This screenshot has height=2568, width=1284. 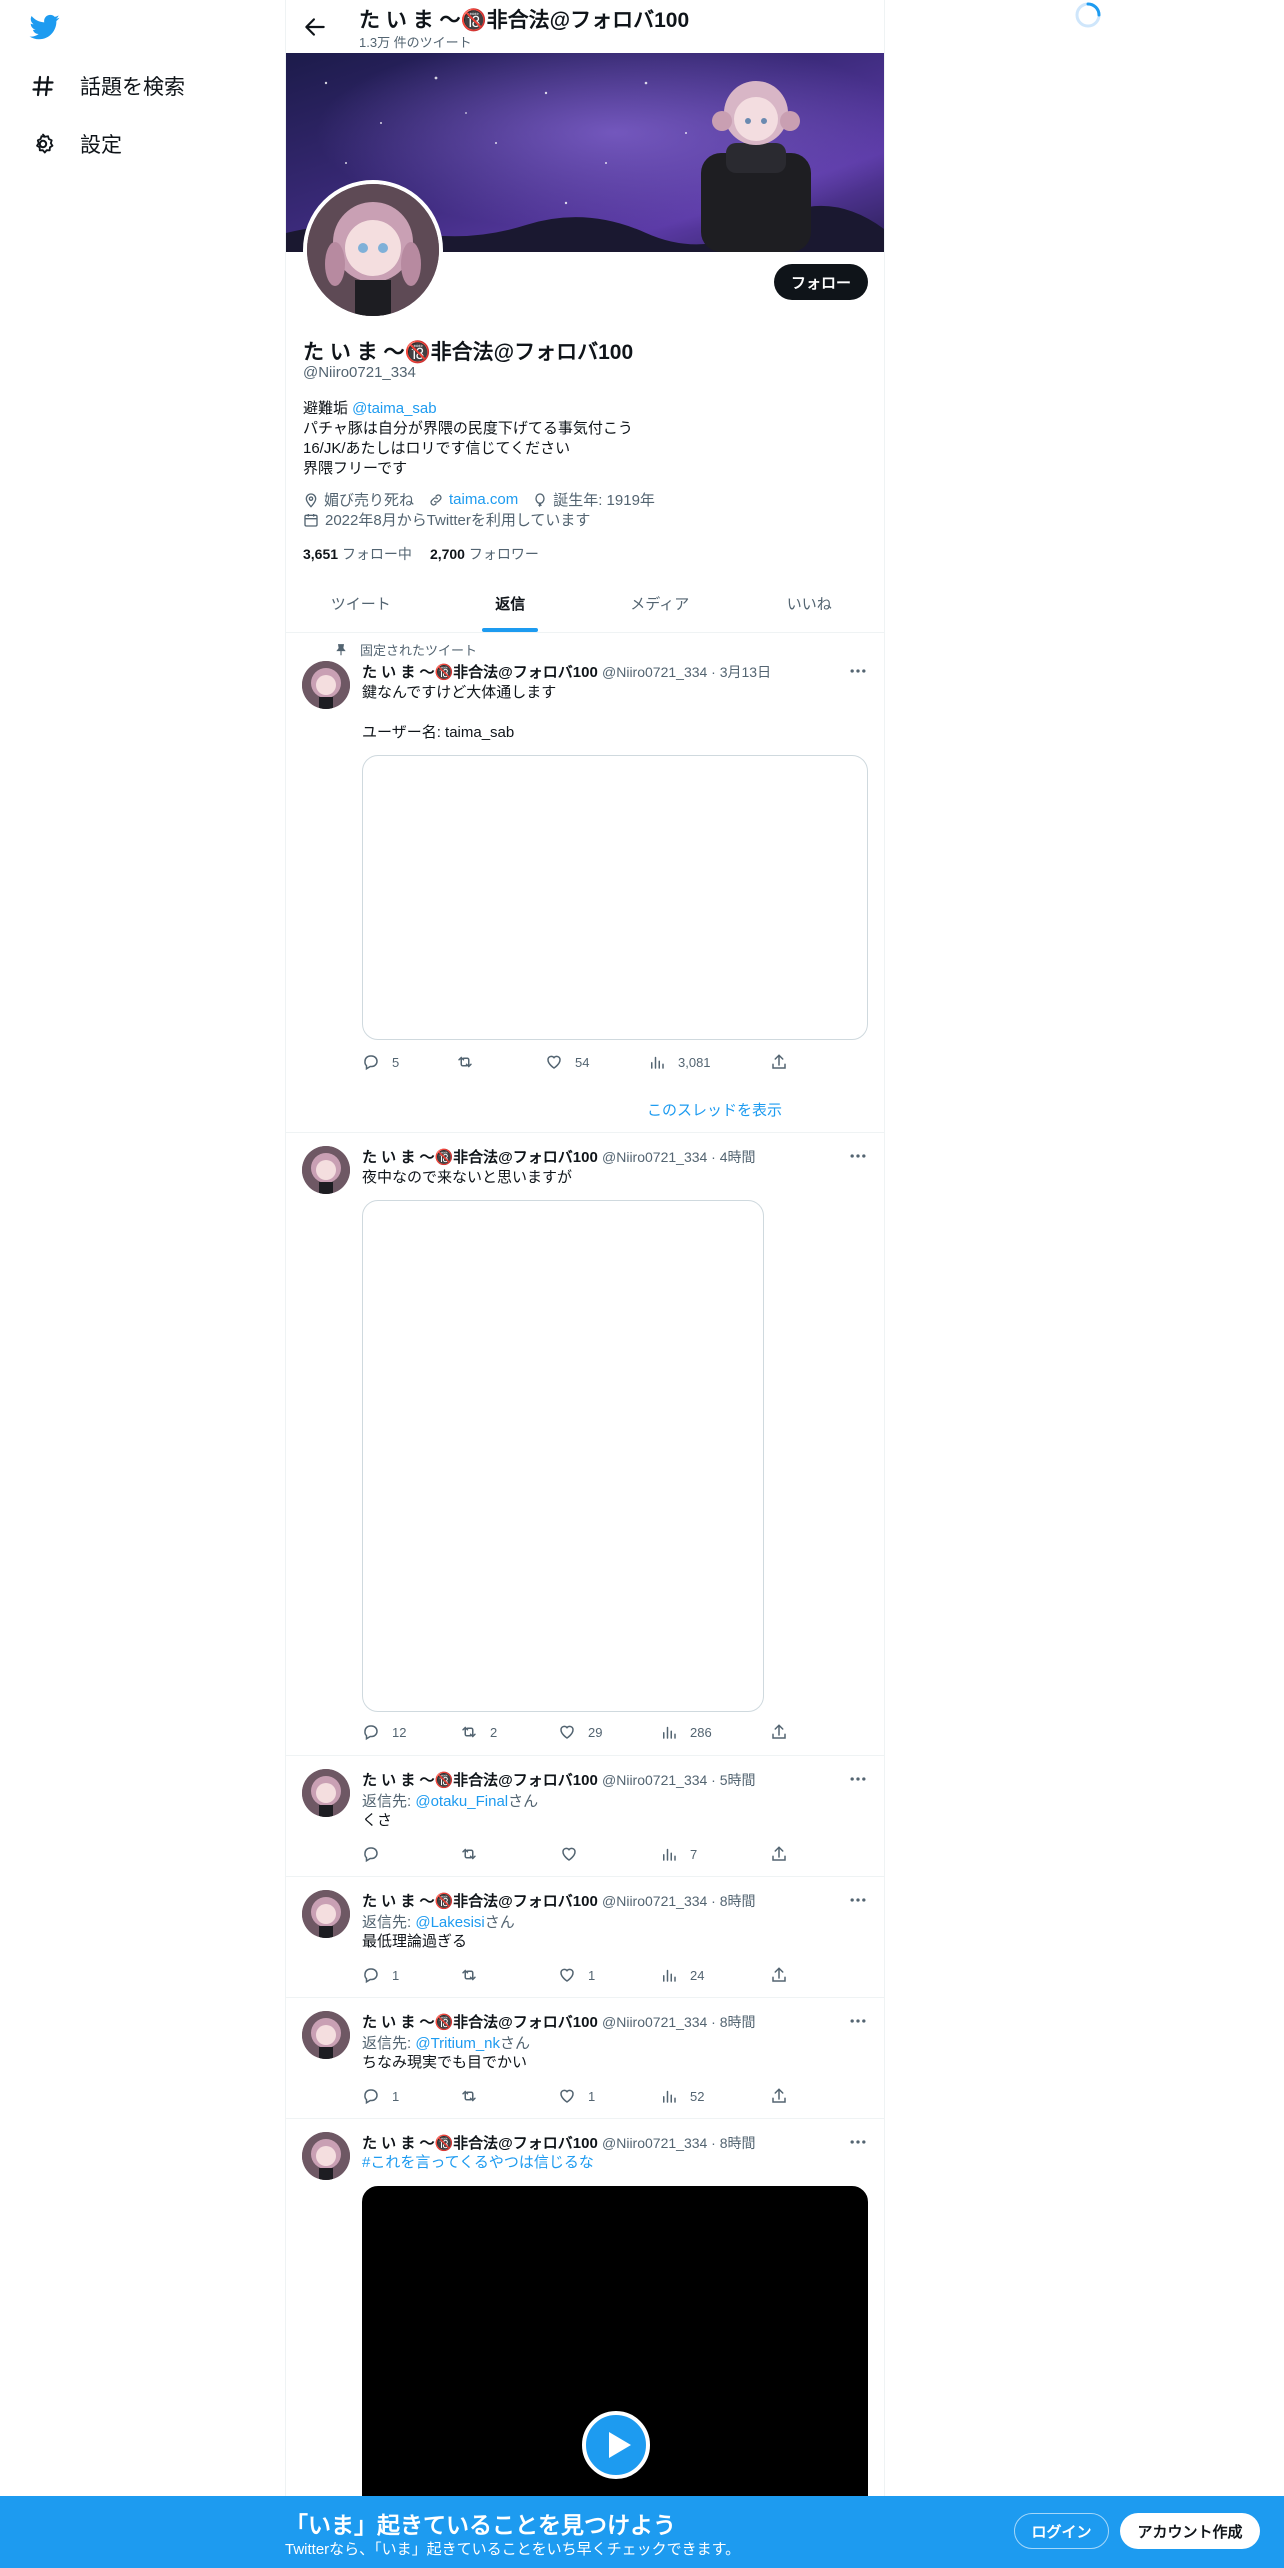 I want to click on tweet-header: た い ま 〜🔞非合法@フォロバ100 @Niiro0721_334 · 8時間, so click(x=559, y=1900).